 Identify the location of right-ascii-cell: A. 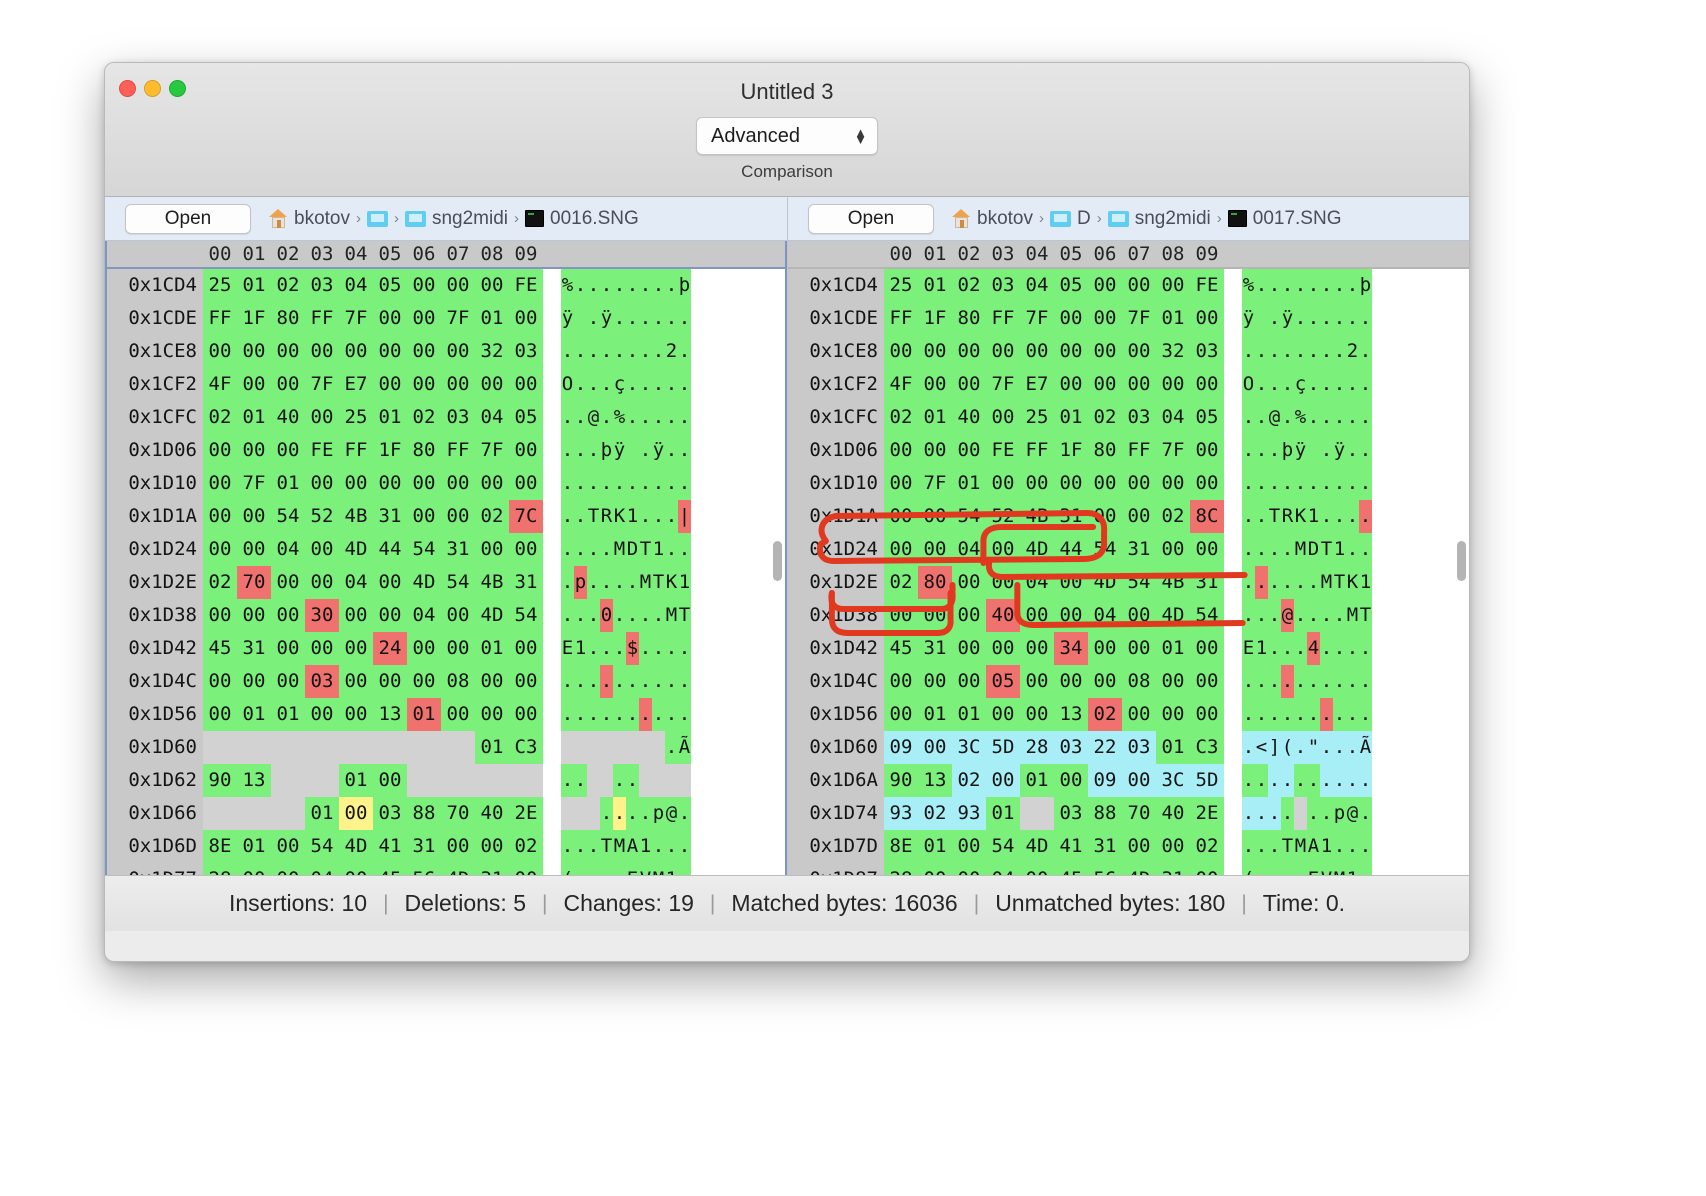
(1313, 846).